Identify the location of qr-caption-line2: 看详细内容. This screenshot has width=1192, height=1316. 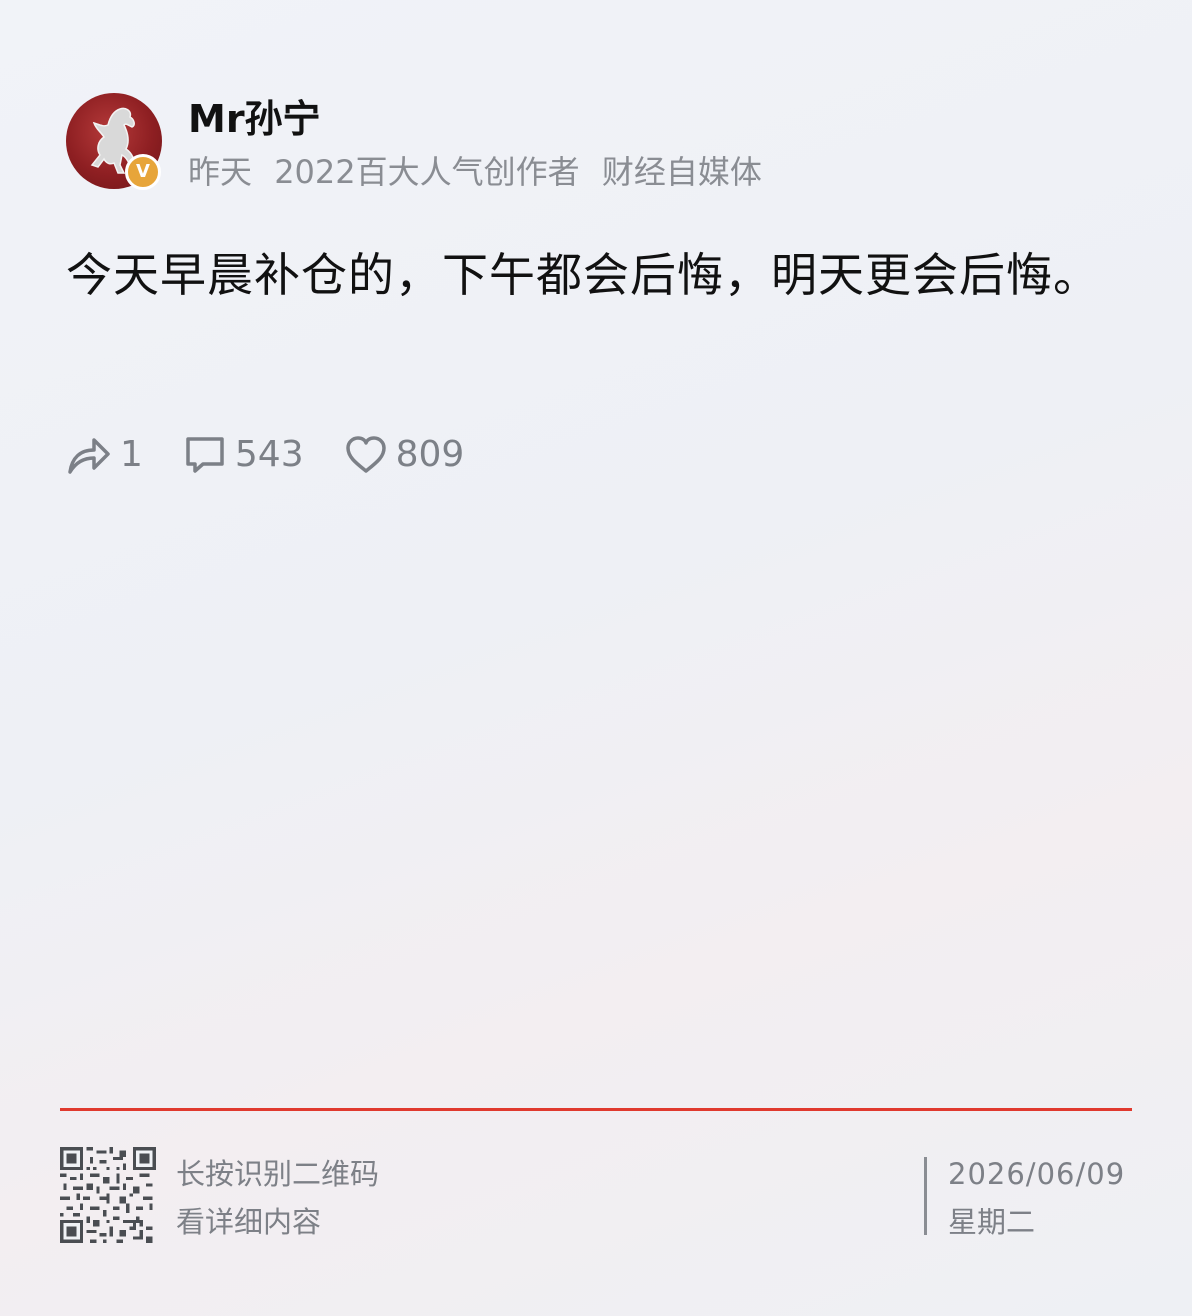
(249, 1222).